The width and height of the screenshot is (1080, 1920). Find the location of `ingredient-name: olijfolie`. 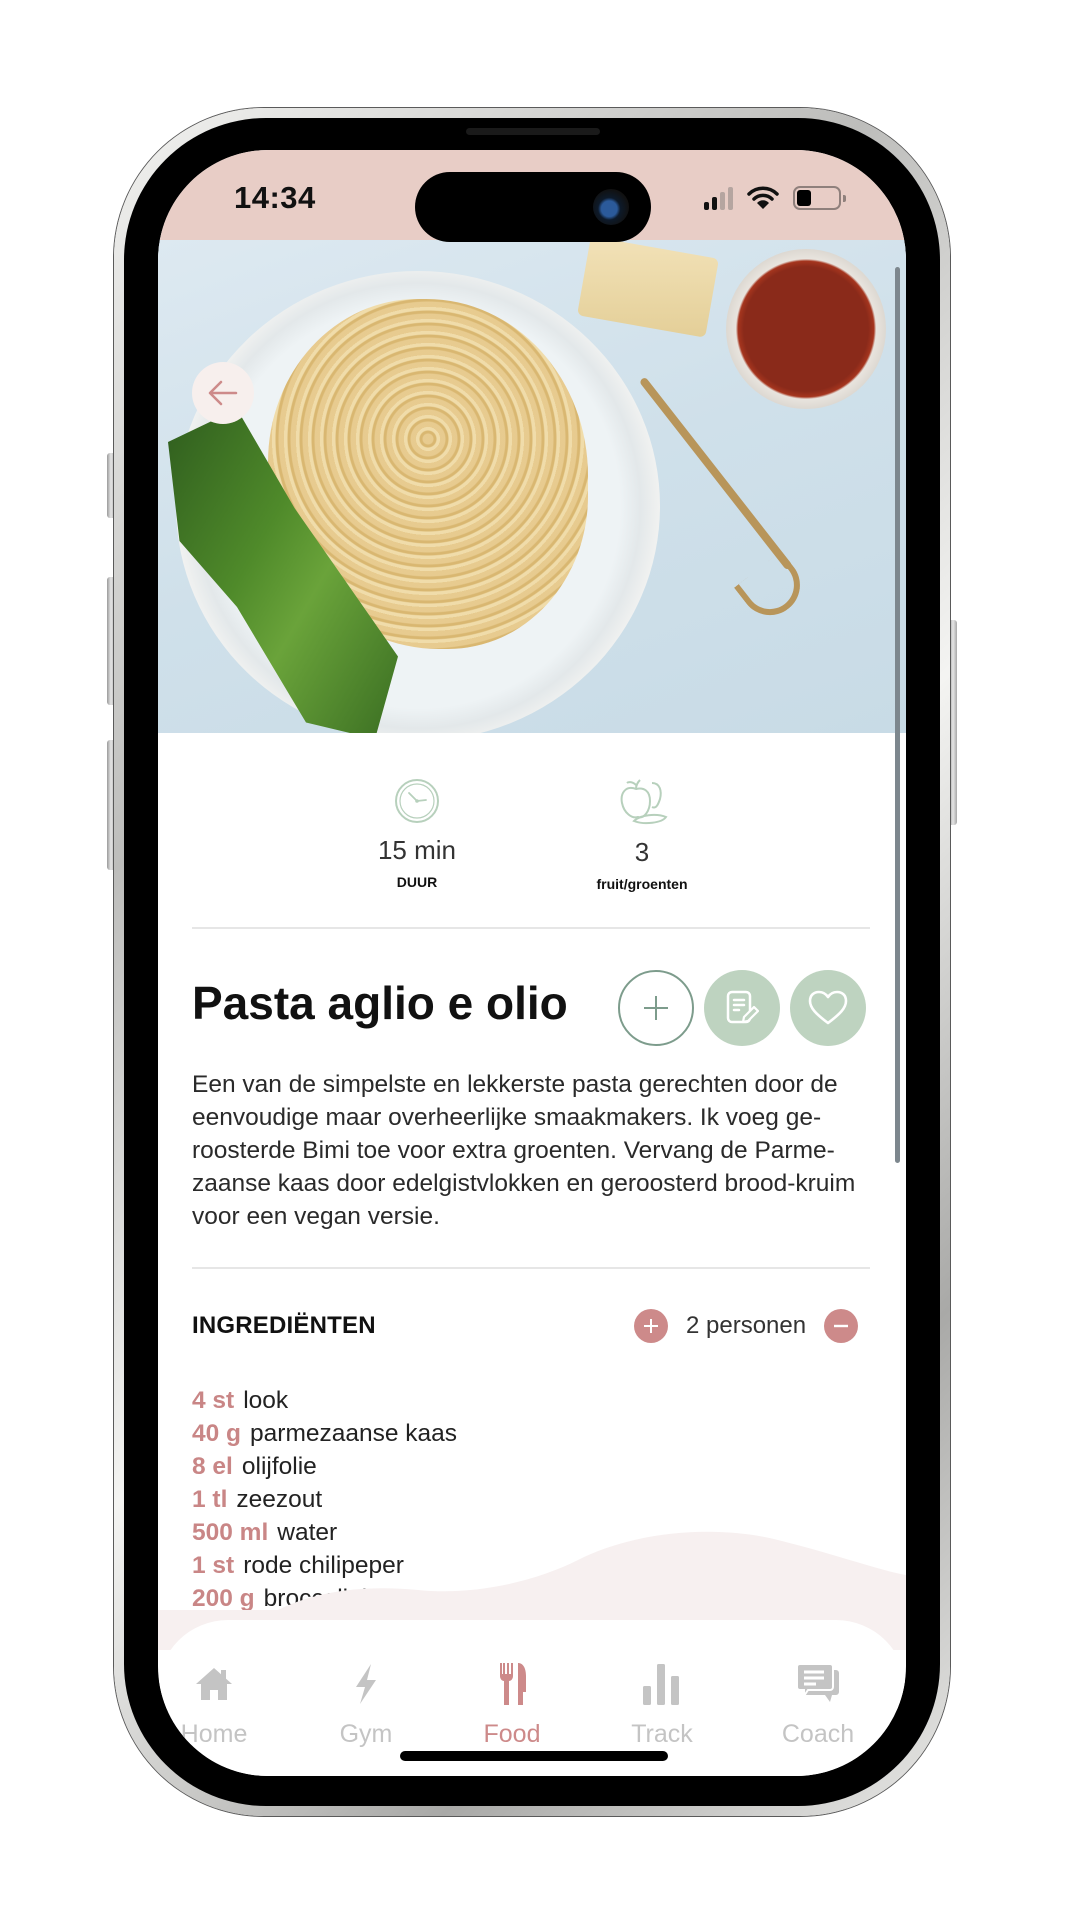

ingredient-name: olijfolie is located at coordinates (279, 1466).